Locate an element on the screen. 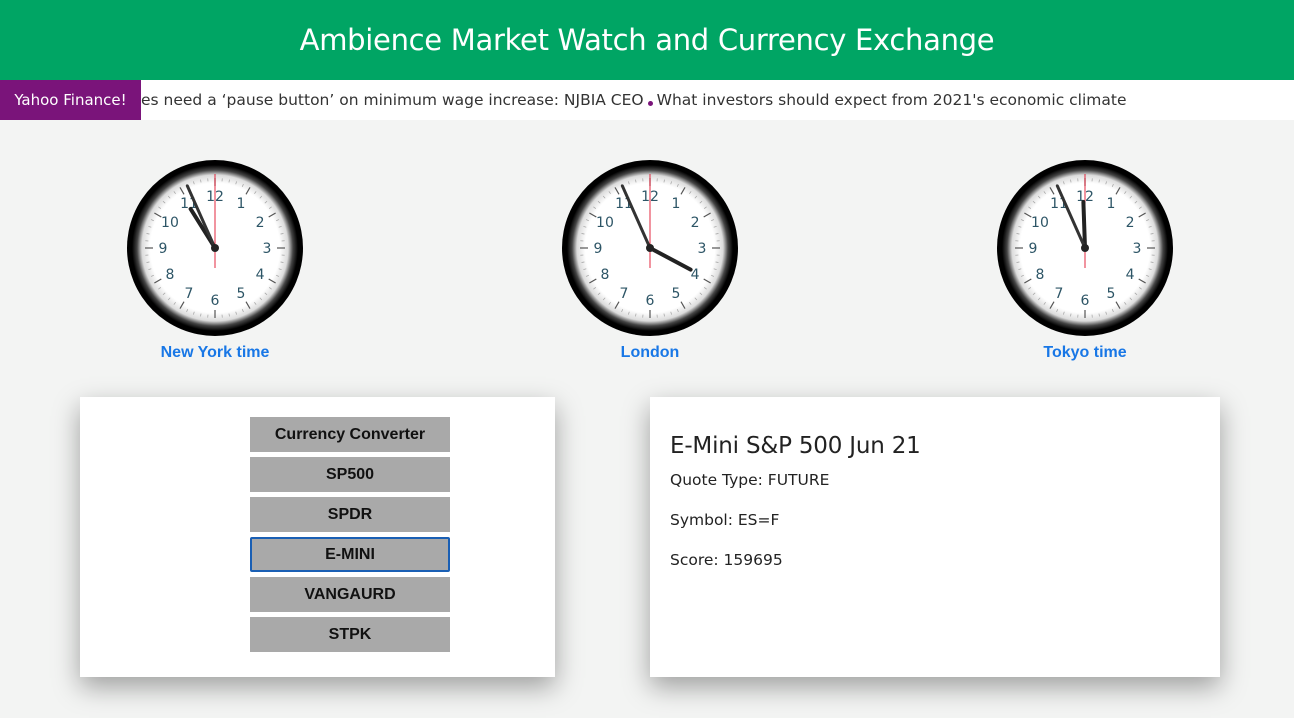 Image resolution: width=1294 pixels, height=718 pixels. ticker-separator-dot is located at coordinates (650, 103).